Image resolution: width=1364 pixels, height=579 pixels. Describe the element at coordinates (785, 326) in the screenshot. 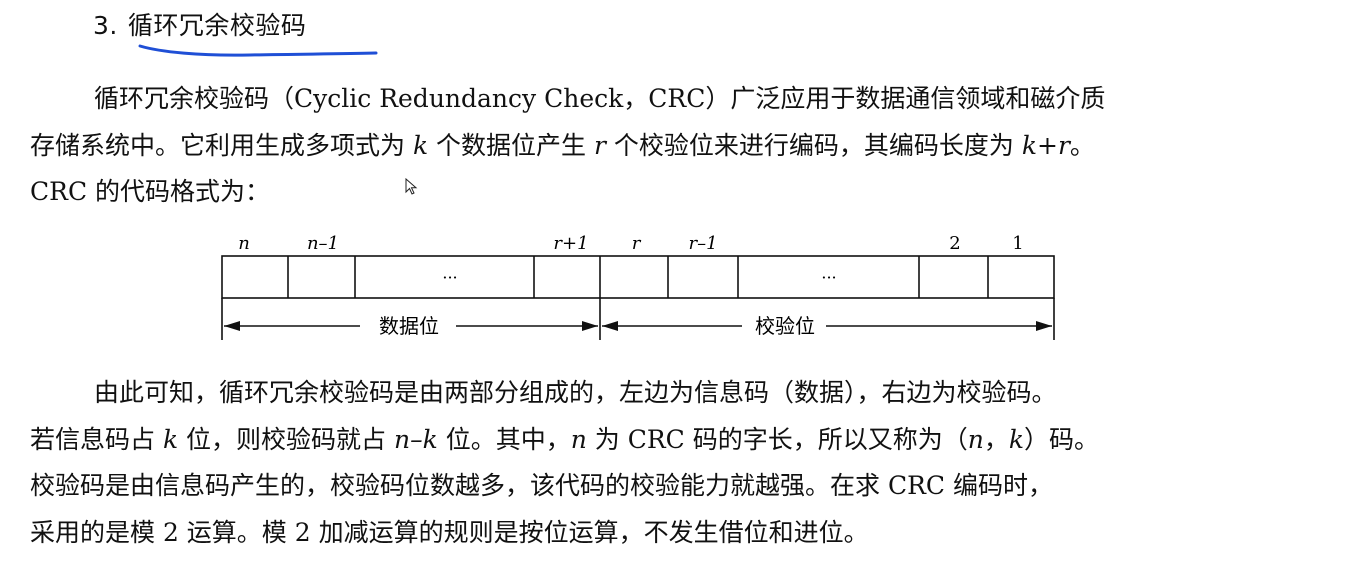

I see `check-bits-label: 校验位` at that location.